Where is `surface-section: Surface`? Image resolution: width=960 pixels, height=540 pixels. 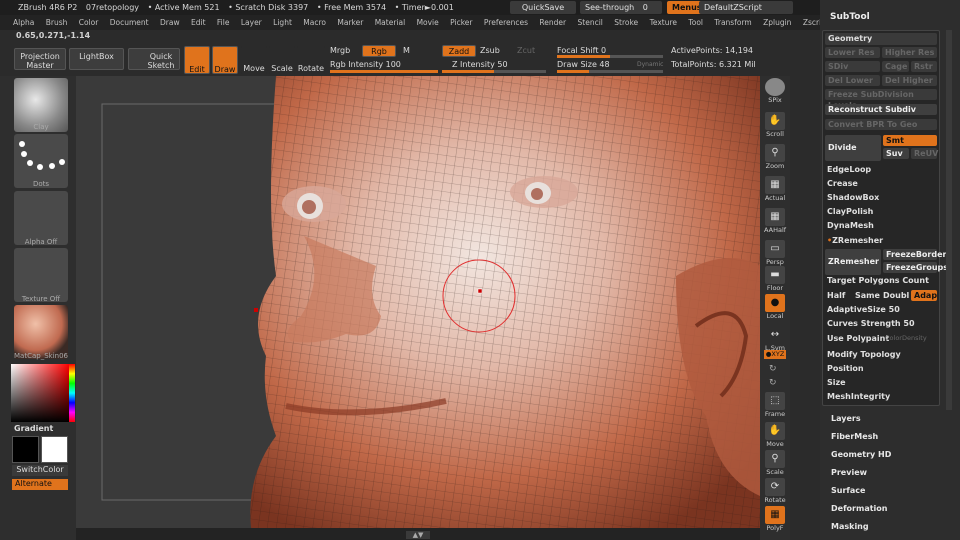
surface-section: Surface is located at coordinates (848, 490).